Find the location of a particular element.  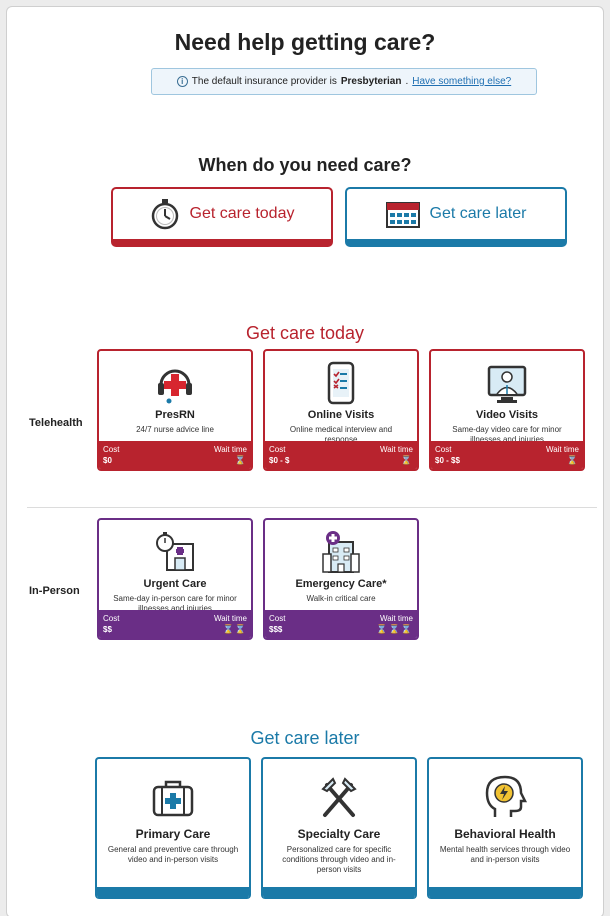

head-lightning-icon is located at coordinates (506, 796).